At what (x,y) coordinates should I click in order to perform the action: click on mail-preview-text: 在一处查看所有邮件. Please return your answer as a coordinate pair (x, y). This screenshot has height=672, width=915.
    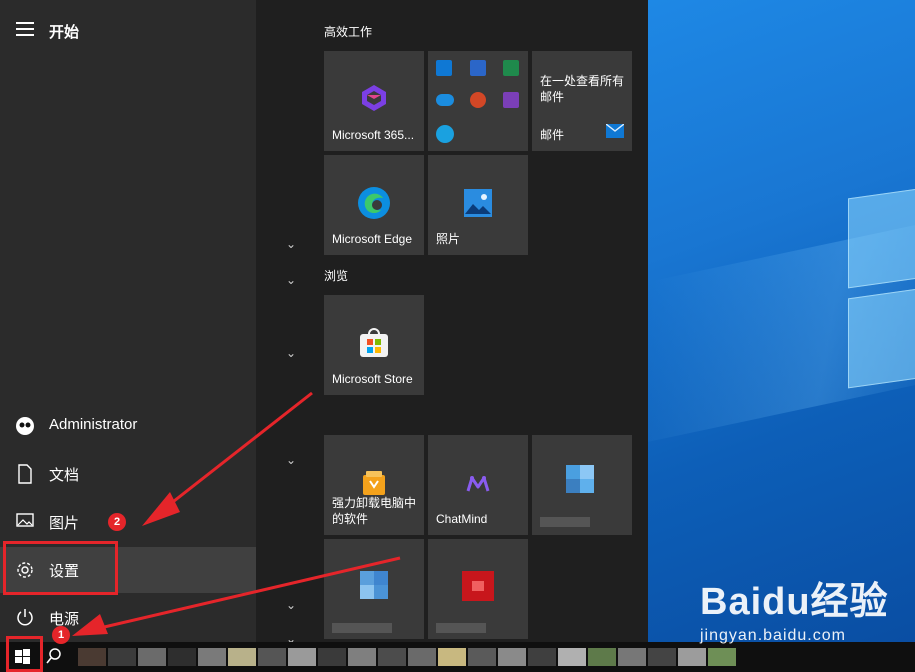
    Looking at the image, I should click on (582, 89).